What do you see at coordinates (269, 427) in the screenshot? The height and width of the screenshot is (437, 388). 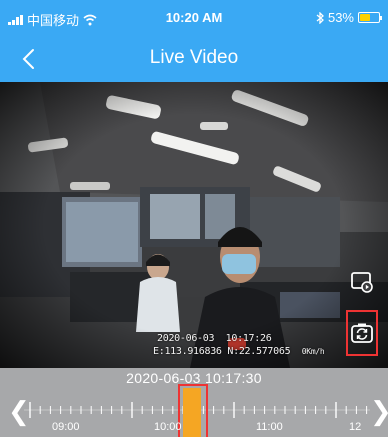 I see `timeline-label-1100: 11:00` at bounding box center [269, 427].